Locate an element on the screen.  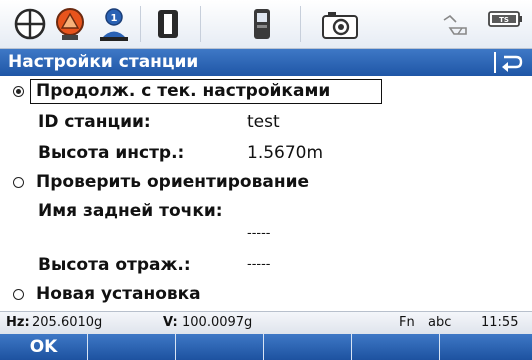
instrument-height-value: 1.5670m is located at coordinates (285, 153).